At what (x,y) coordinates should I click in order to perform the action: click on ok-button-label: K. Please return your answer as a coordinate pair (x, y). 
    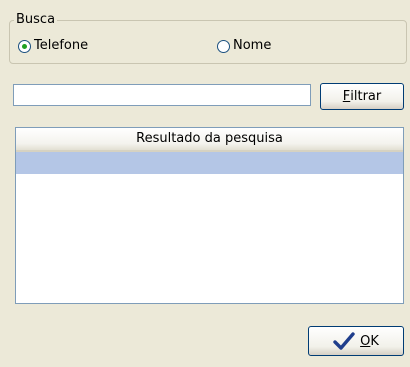
    Looking at the image, I should click on (374, 341).